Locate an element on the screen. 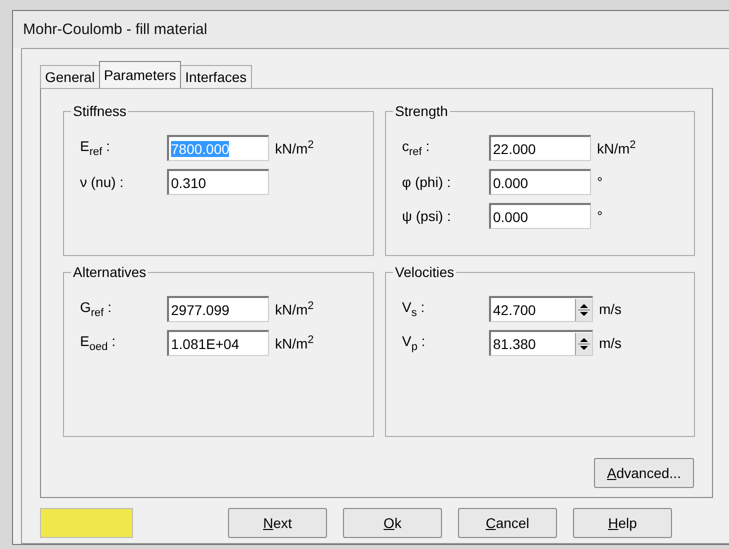 This screenshot has height=549, width=729. field-label: V$_{s}$ : is located at coordinates (414, 309).